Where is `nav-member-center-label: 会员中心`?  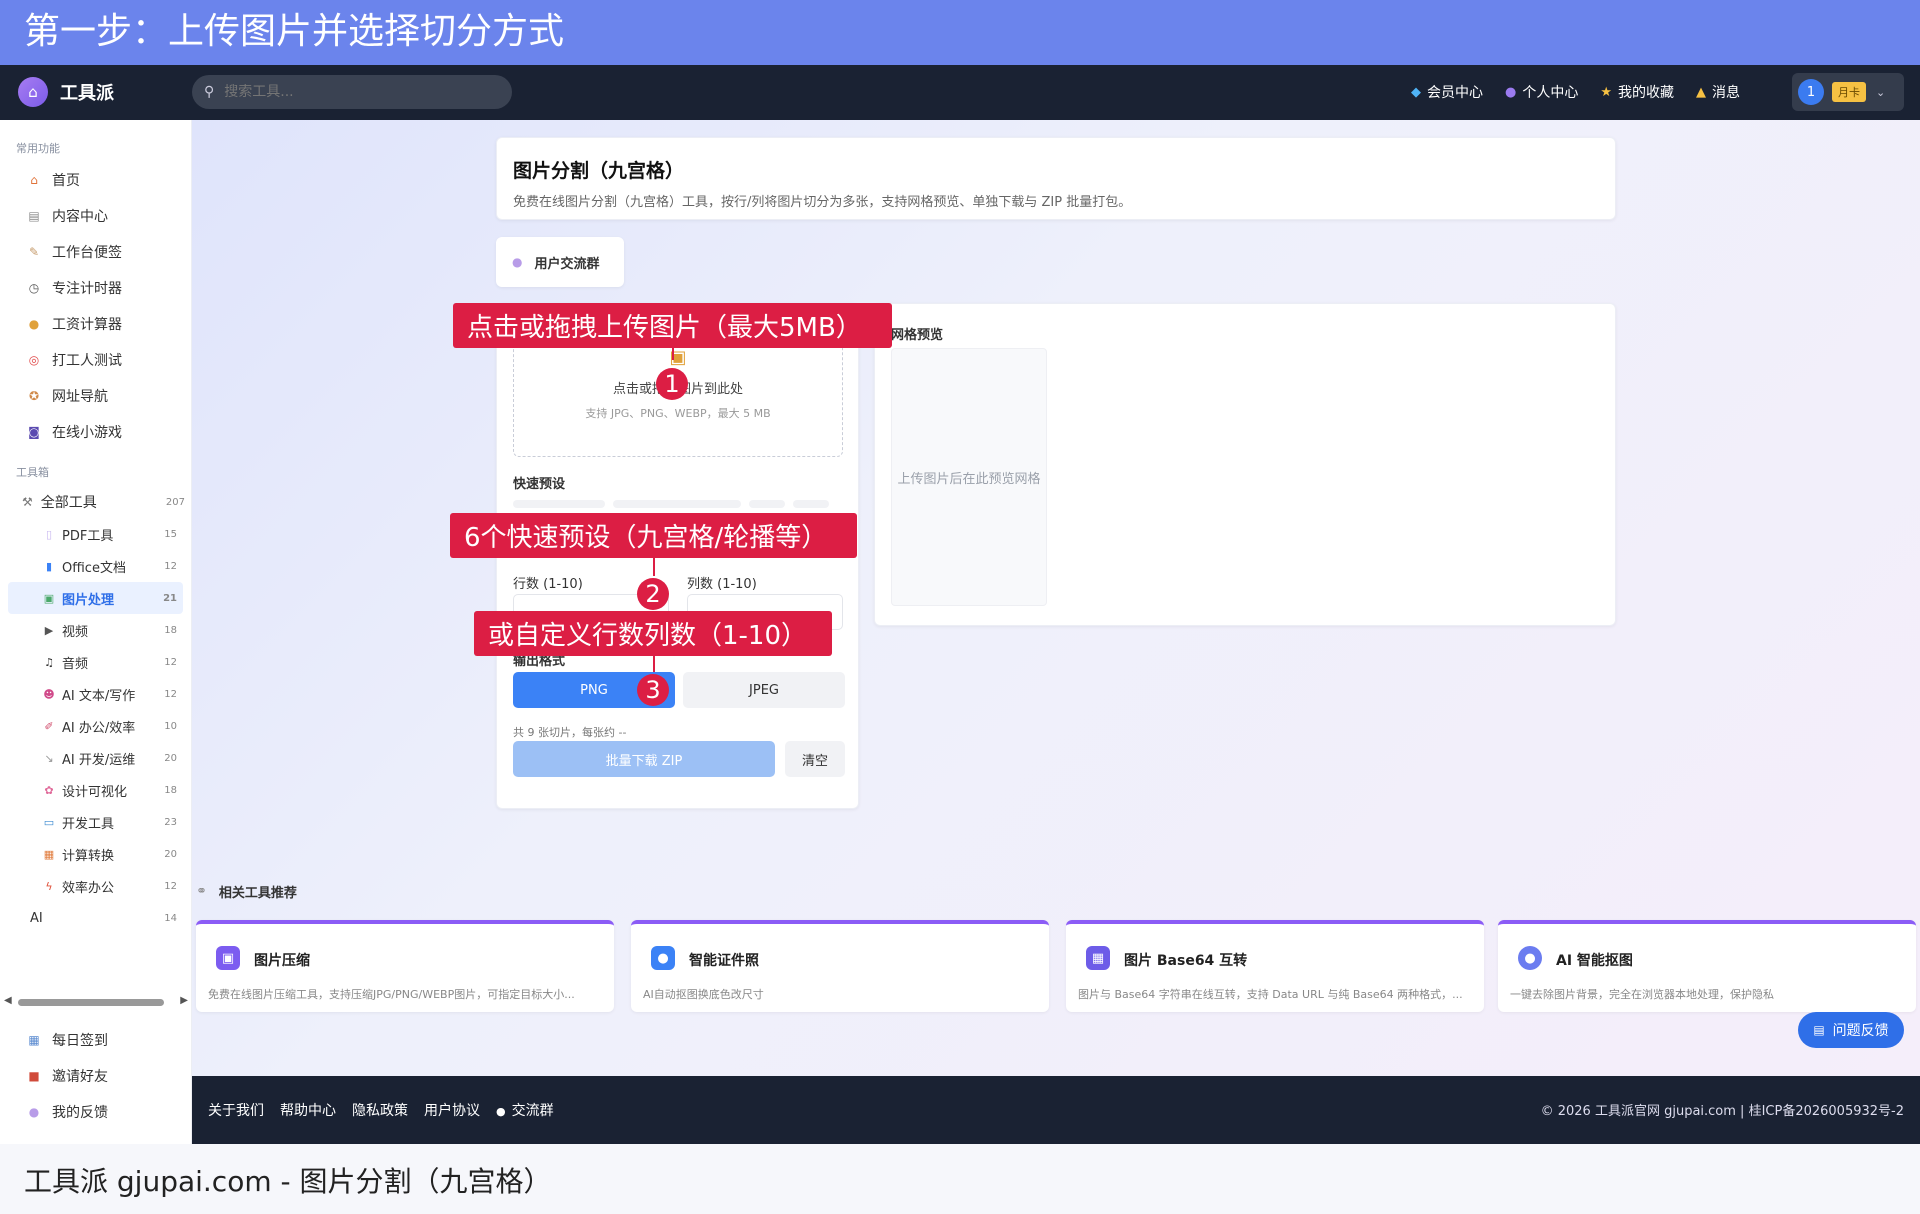
nav-member-center-label: 会员中心 is located at coordinates (1455, 93).